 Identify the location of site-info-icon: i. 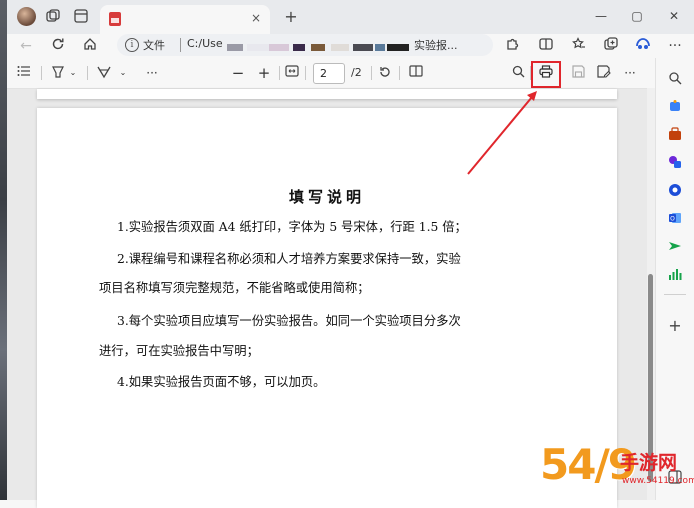
(132, 45).